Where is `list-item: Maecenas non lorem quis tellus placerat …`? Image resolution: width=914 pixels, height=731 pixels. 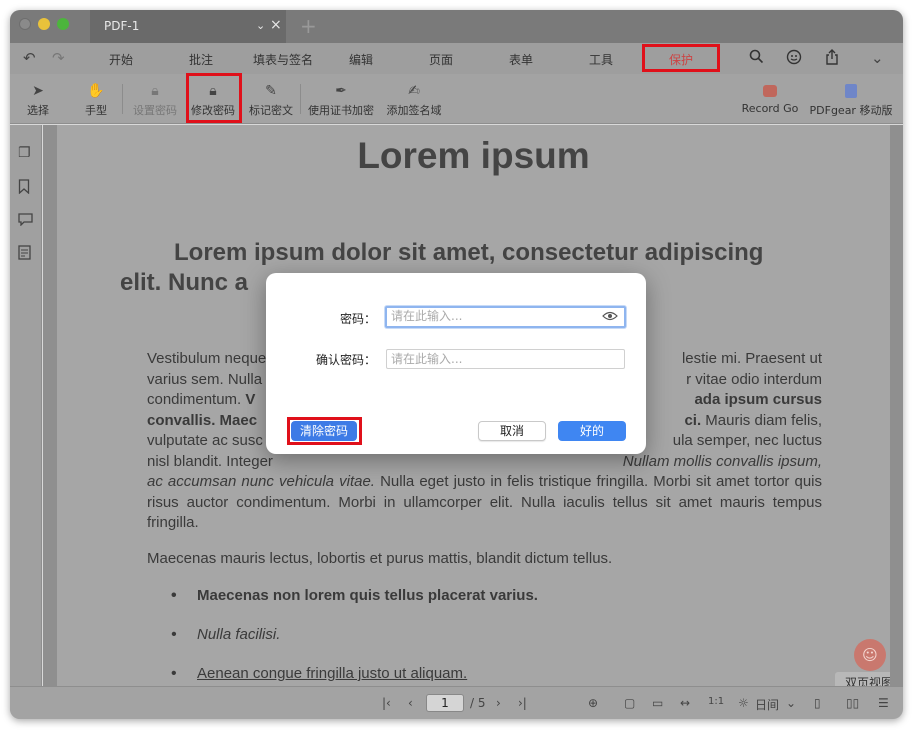 list-item: Maecenas non lorem quis tellus placerat … is located at coordinates (447, 606).